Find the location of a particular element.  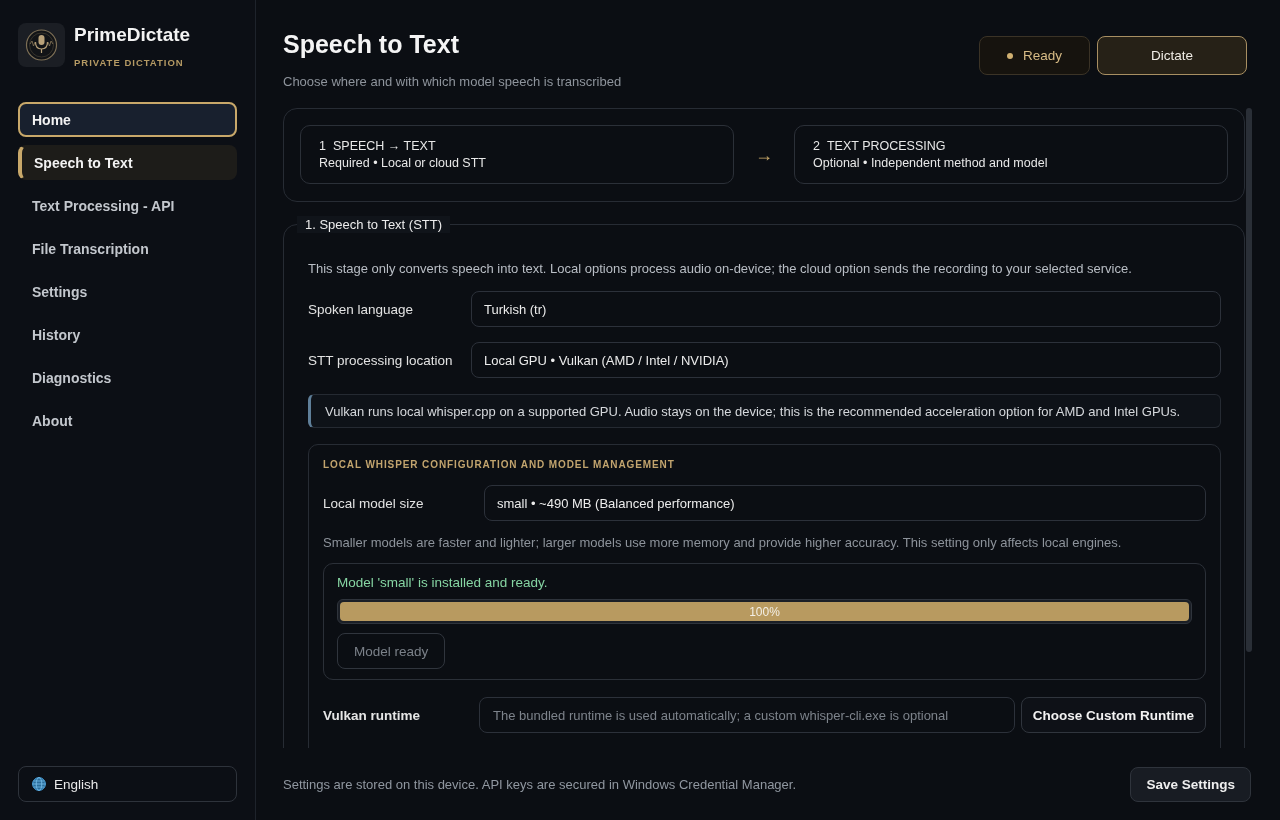

sidebar-nav-item: Text Processing - API is located at coordinates (127, 205).